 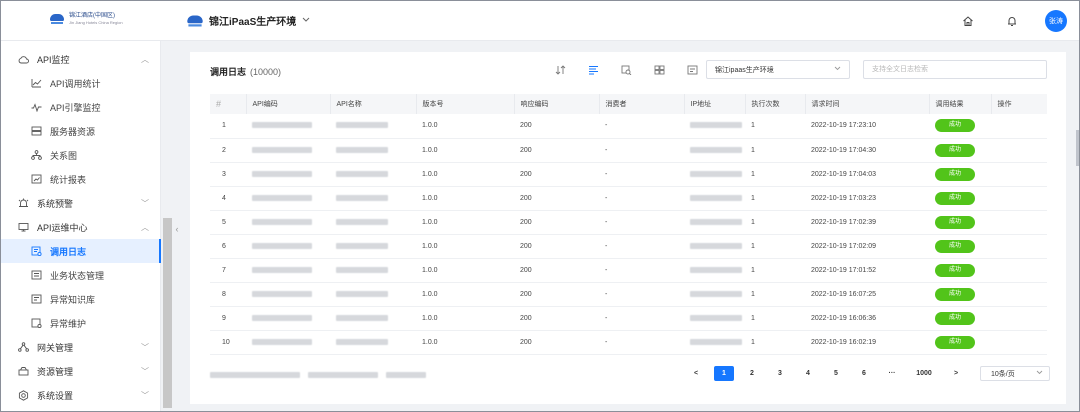 What do you see at coordinates (228, 126) in the screenshot?
I see `row-index: 1` at bounding box center [228, 126].